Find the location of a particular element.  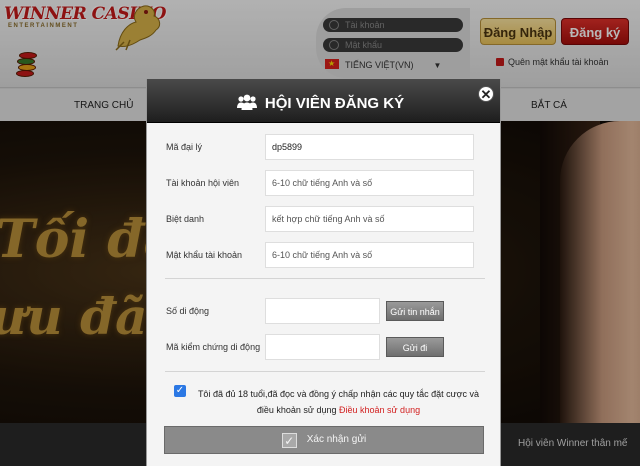

verify-code-label: Mã kiểm chứng di động is located at coordinates (213, 347).